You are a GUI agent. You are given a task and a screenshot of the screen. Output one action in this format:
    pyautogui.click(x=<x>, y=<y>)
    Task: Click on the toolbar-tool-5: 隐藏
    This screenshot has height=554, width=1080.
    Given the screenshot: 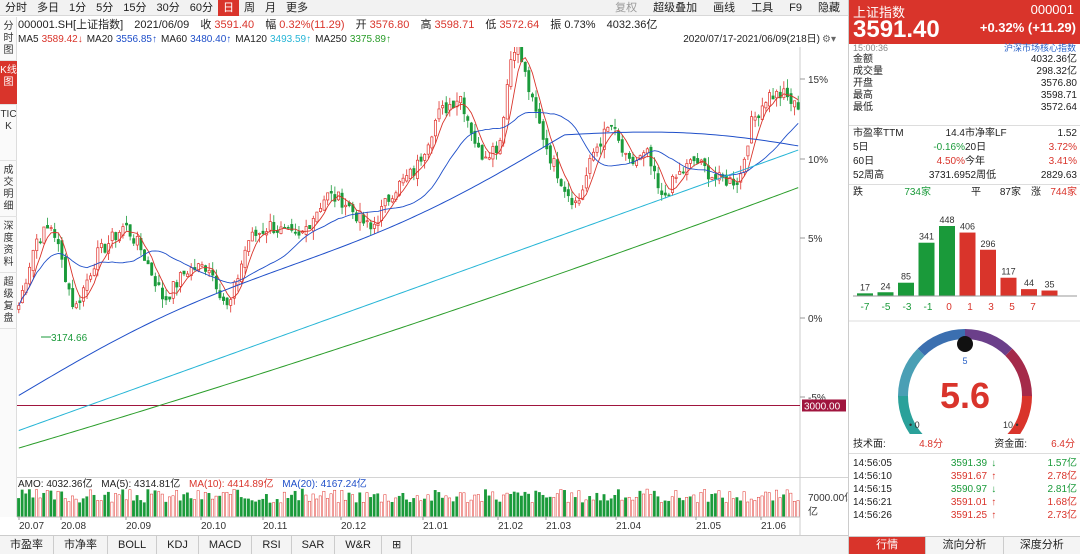 What is the action you would take?
    pyautogui.click(x=829, y=8)
    